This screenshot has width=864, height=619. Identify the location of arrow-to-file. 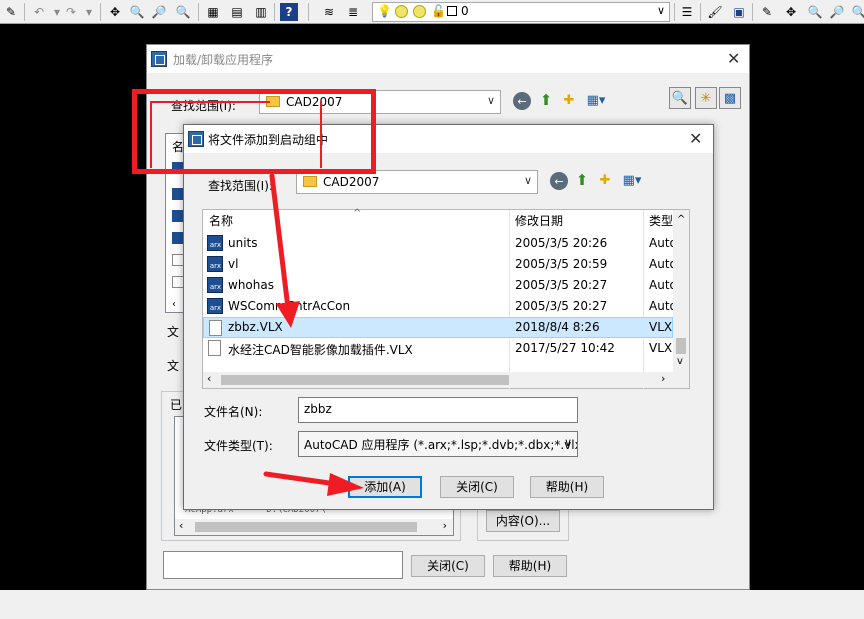
(284, 250).